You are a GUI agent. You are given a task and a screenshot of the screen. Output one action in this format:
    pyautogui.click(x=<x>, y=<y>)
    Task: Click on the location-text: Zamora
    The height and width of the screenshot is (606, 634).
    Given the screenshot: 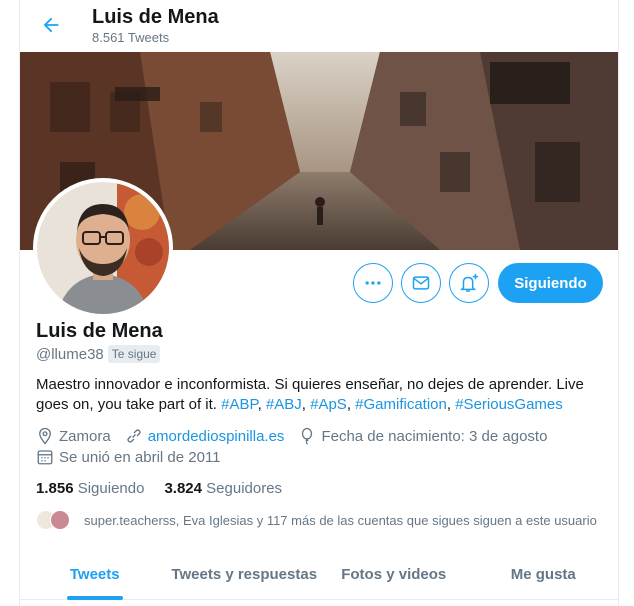 What is the action you would take?
    pyautogui.click(x=85, y=436)
    